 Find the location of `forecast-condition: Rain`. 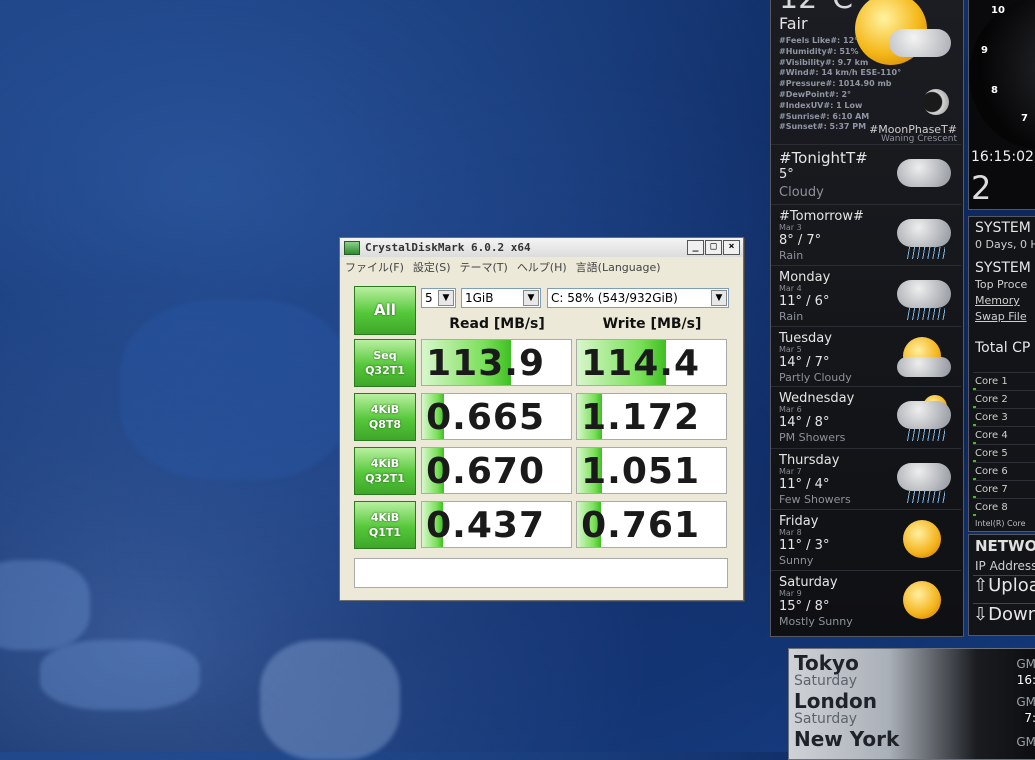

forecast-condition: Rain is located at coordinates (791, 255).